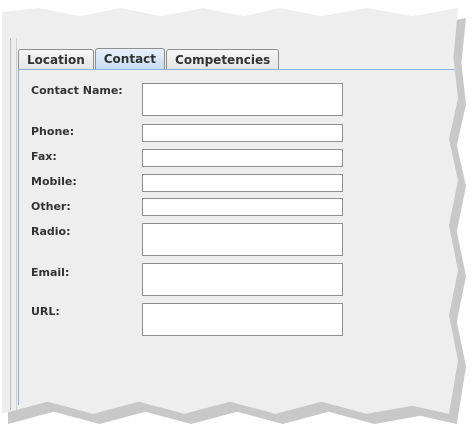  Describe the element at coordinates (56, 59) in the screenshot. I see `tab-location: Location` at that location.